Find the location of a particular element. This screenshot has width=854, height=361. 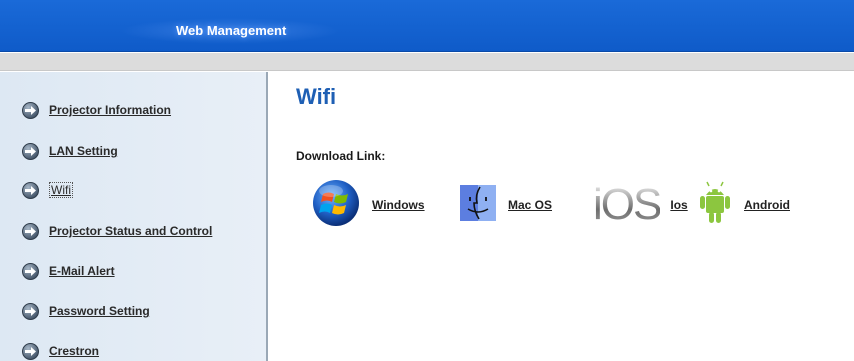

download-android-link: Android is located at coordinates (744, 205).